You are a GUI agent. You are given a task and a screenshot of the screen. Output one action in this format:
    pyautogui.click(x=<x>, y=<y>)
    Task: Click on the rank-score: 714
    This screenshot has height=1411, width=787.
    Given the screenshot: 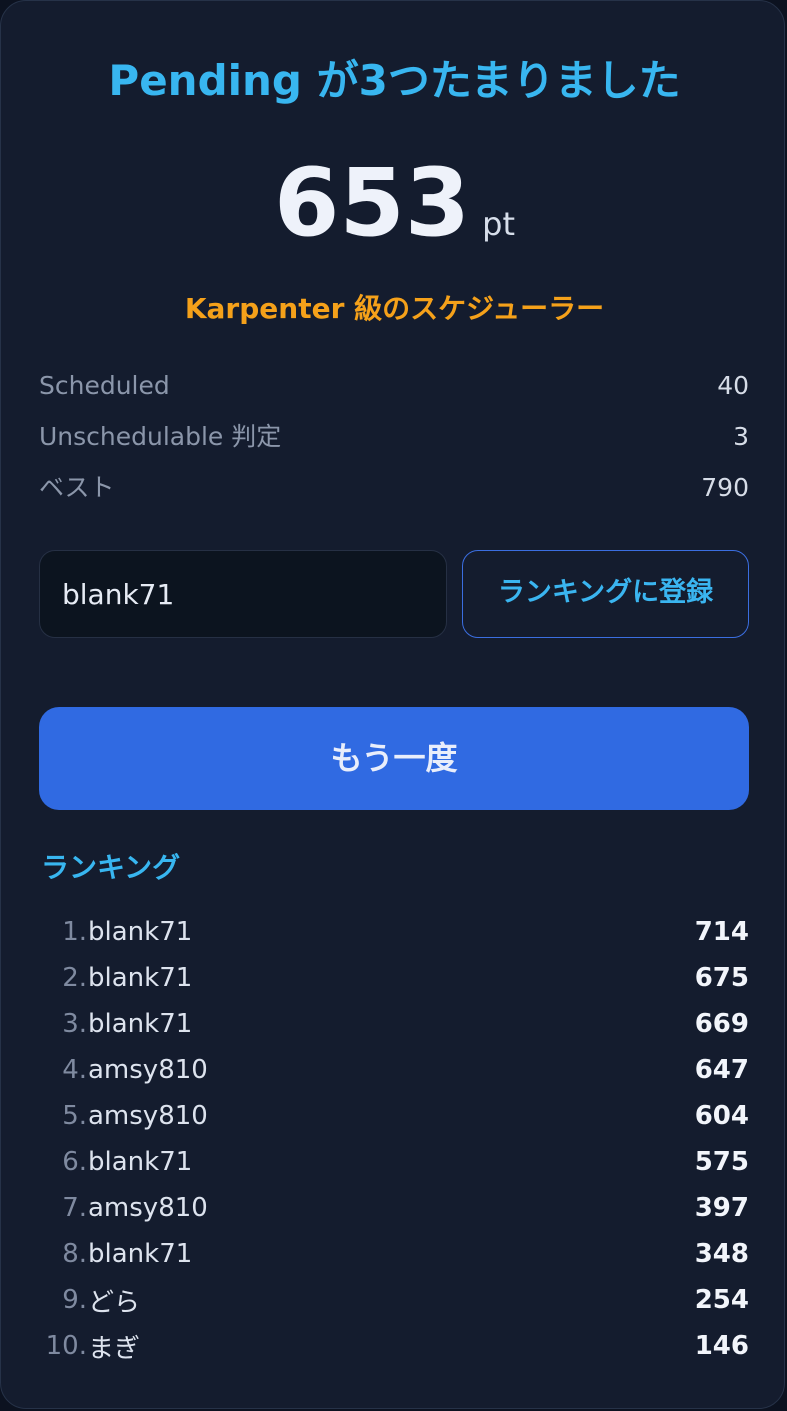 What is the action you would take?
    pyautogui.click(x=721, y=932)
    